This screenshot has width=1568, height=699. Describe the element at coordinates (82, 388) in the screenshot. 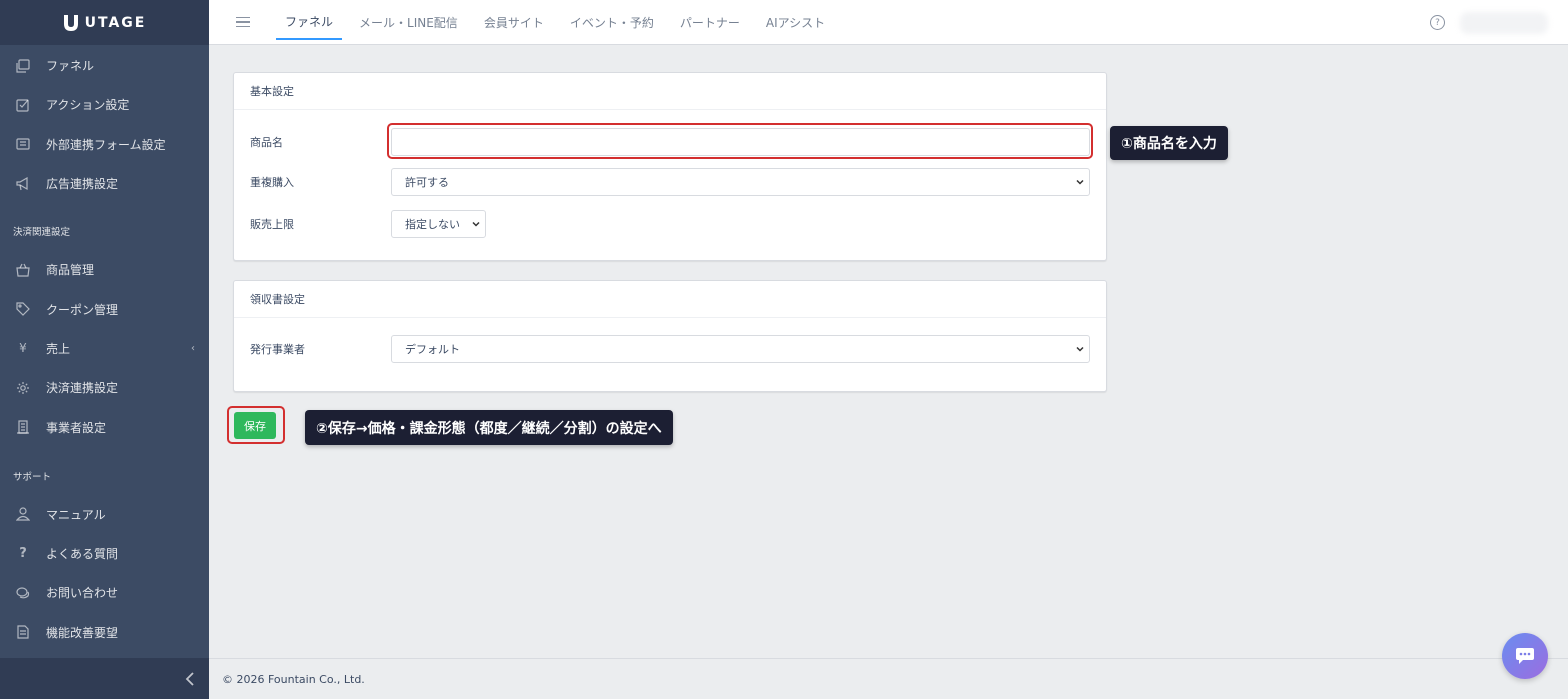

I see `sidebar-item-label: 決済連携設定` at that location.